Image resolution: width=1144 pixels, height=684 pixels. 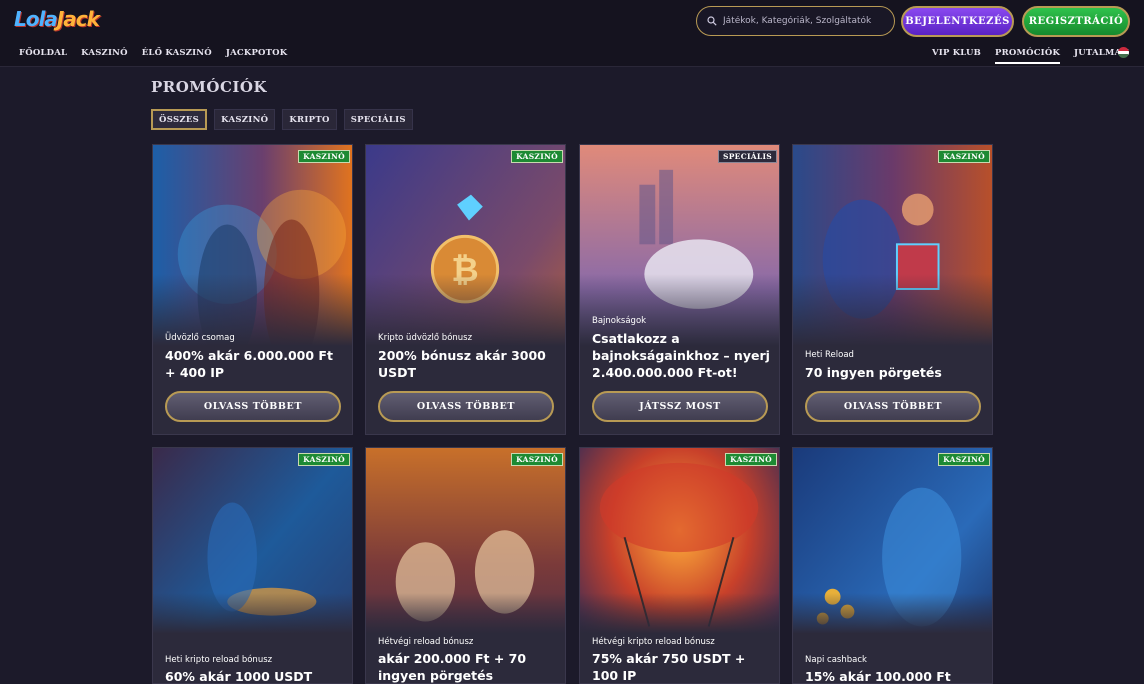 What do you see at coordinates (957, 21) in the screenshot?
I see `login-button: BEJELENTKEZÉS` at bounding box center [957, 21].